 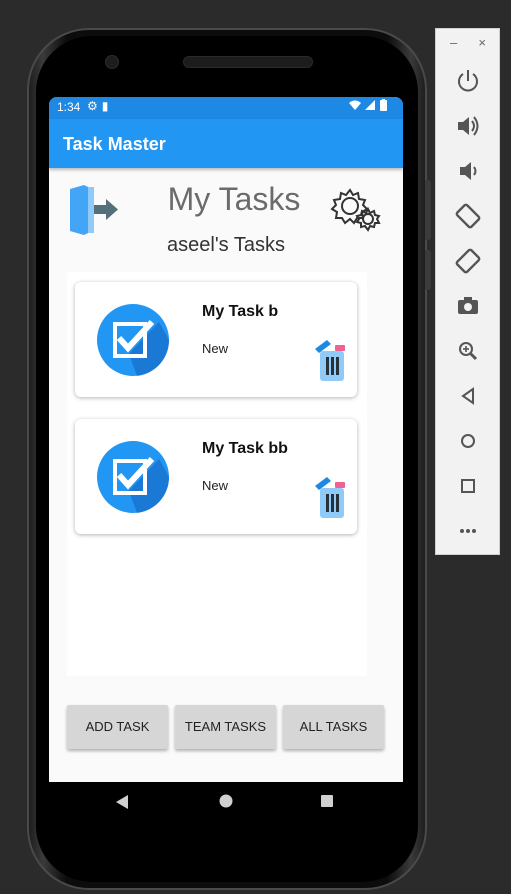 I want to click on emulator-toolbar: – ×, so click(x=467, y=291).